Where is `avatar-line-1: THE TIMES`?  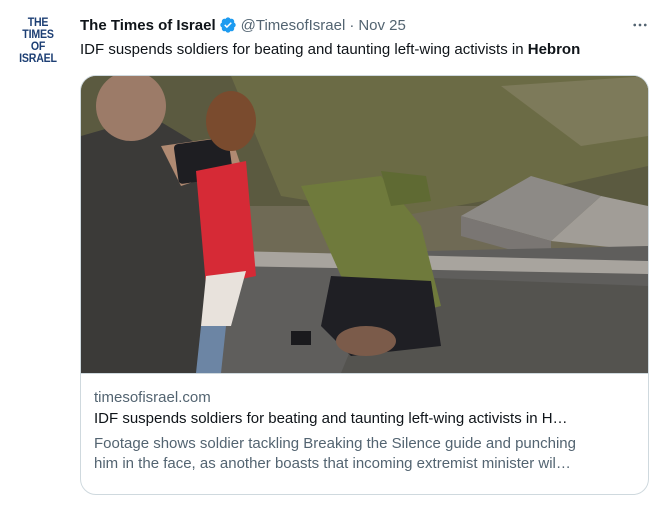
avatar-line-1: THE TIMES is located at coordinates (38, 29).